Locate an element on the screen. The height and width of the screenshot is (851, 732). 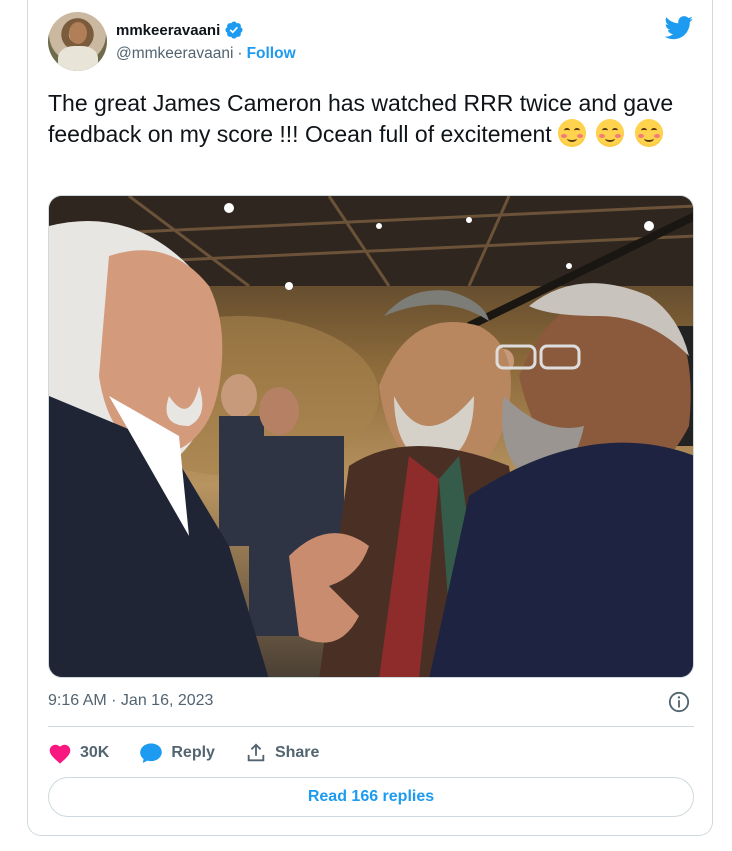
author-handle-row: @mmkeeravaani · Follow is located at coordinates (206, 54).